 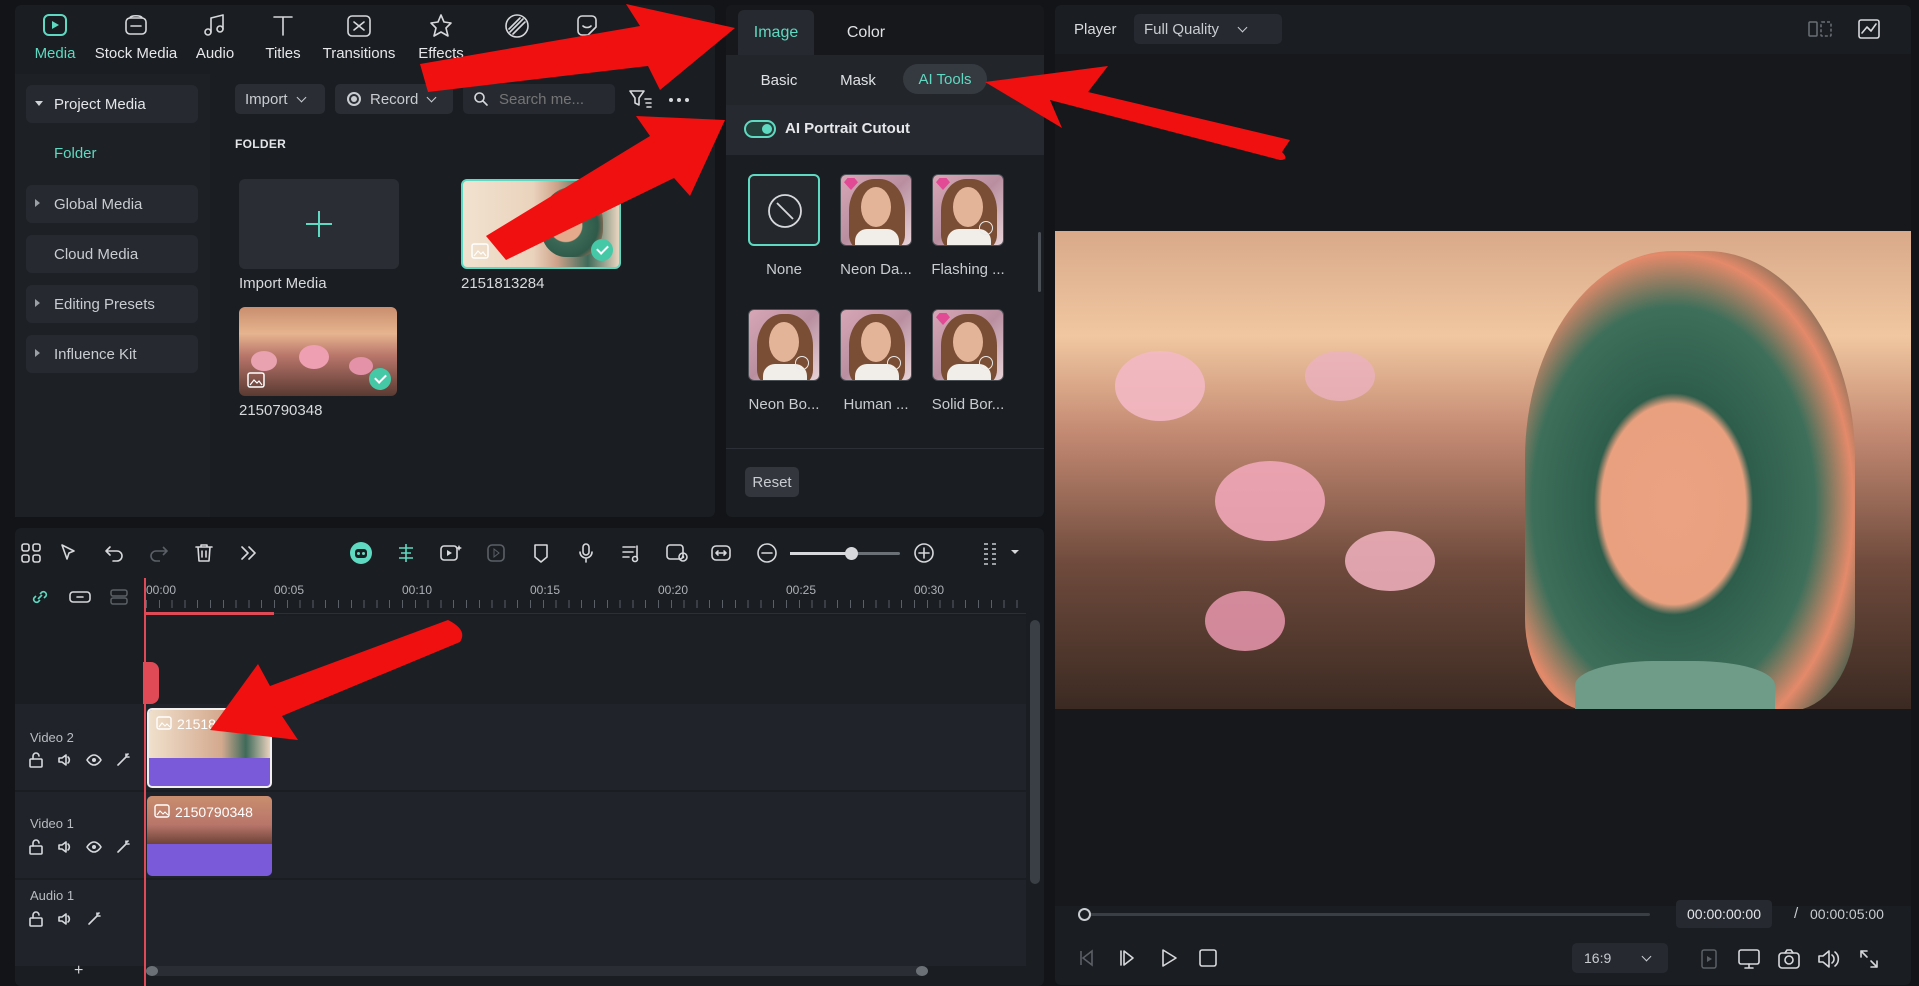 I want to click on cutout-flashing, so click(x=968, y=210).